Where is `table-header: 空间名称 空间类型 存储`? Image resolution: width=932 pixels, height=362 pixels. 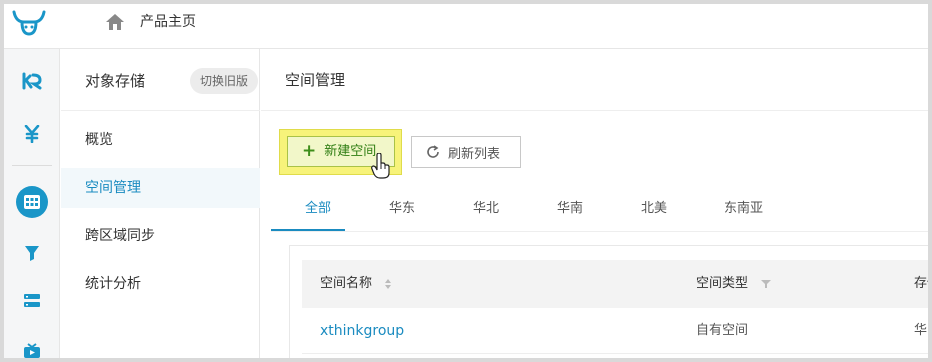 table-header: 空间名称 空间类型 存储 is located at coordinates (615, 284).